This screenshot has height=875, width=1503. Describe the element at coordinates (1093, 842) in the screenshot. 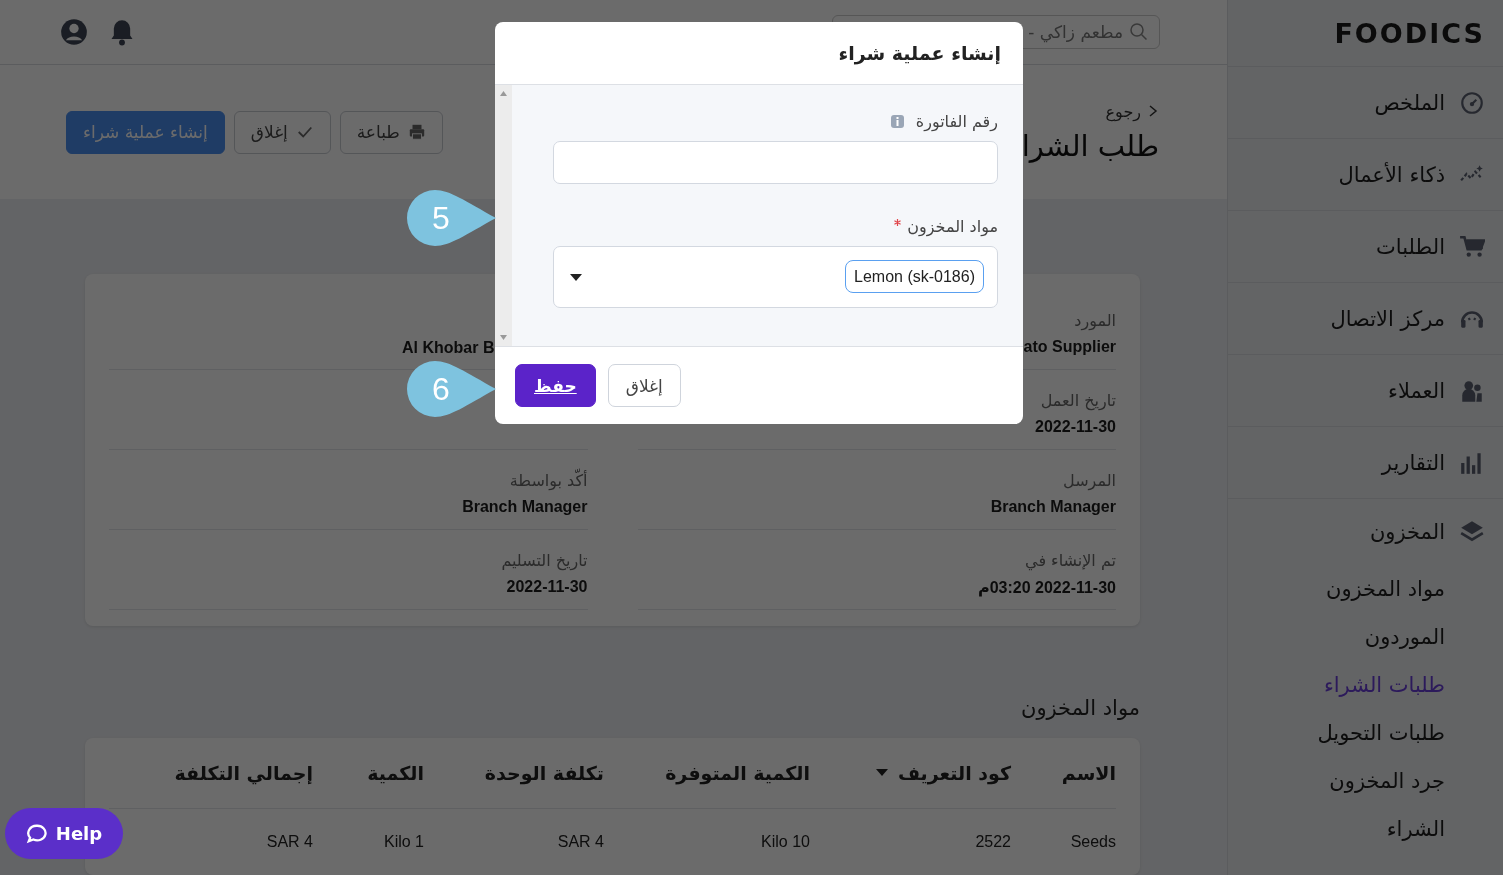

I see `table-cell: Seeds` at that location.